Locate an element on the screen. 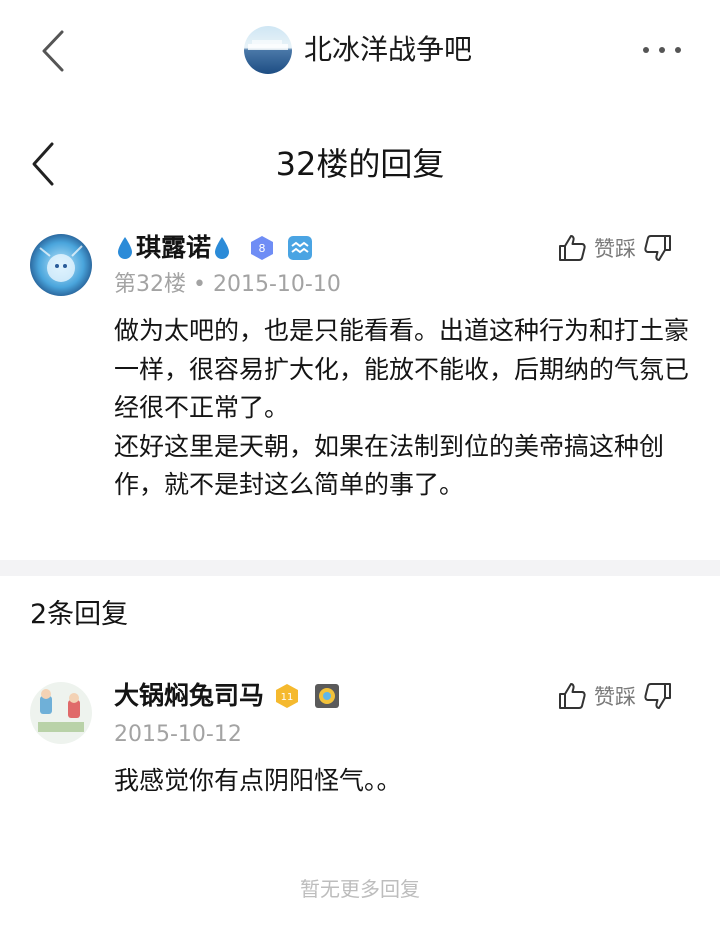 The width and height of the screenshot is (720, 938). username: 大锅焖兔司马 is located at coordinates (189, 696).